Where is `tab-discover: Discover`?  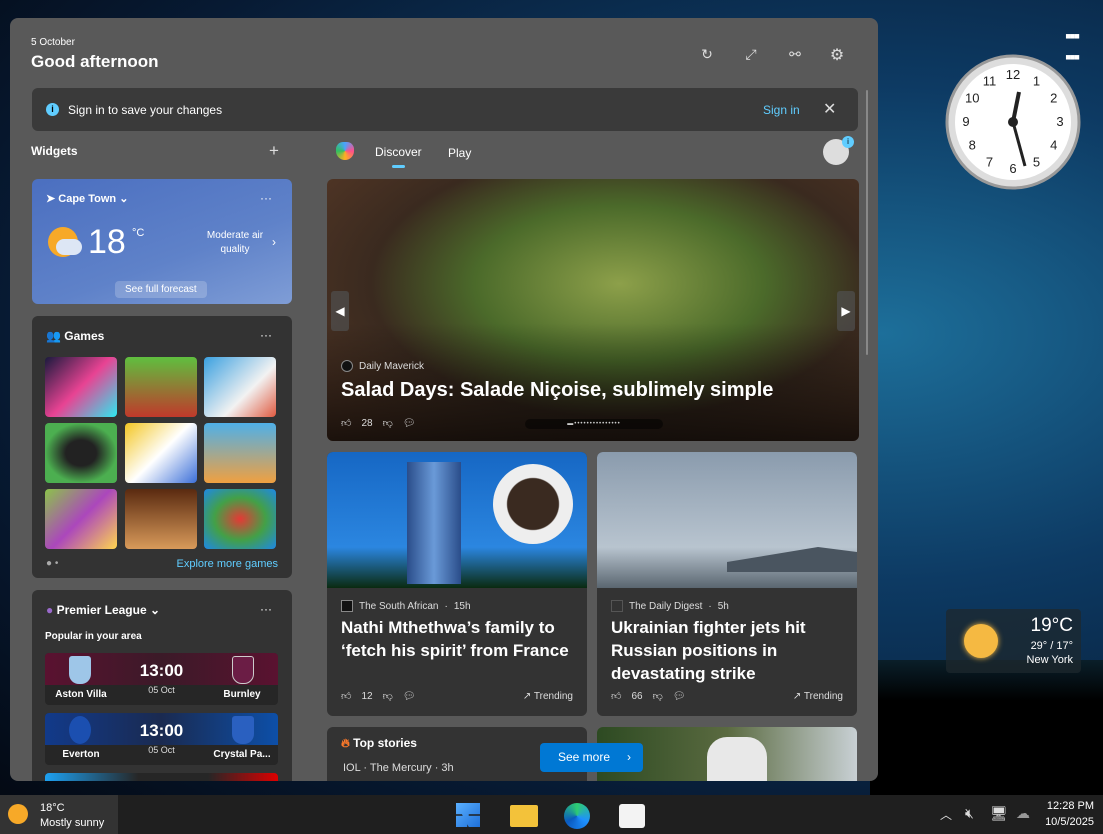 tab-discover: Discover is located at coordinates (398, 152).